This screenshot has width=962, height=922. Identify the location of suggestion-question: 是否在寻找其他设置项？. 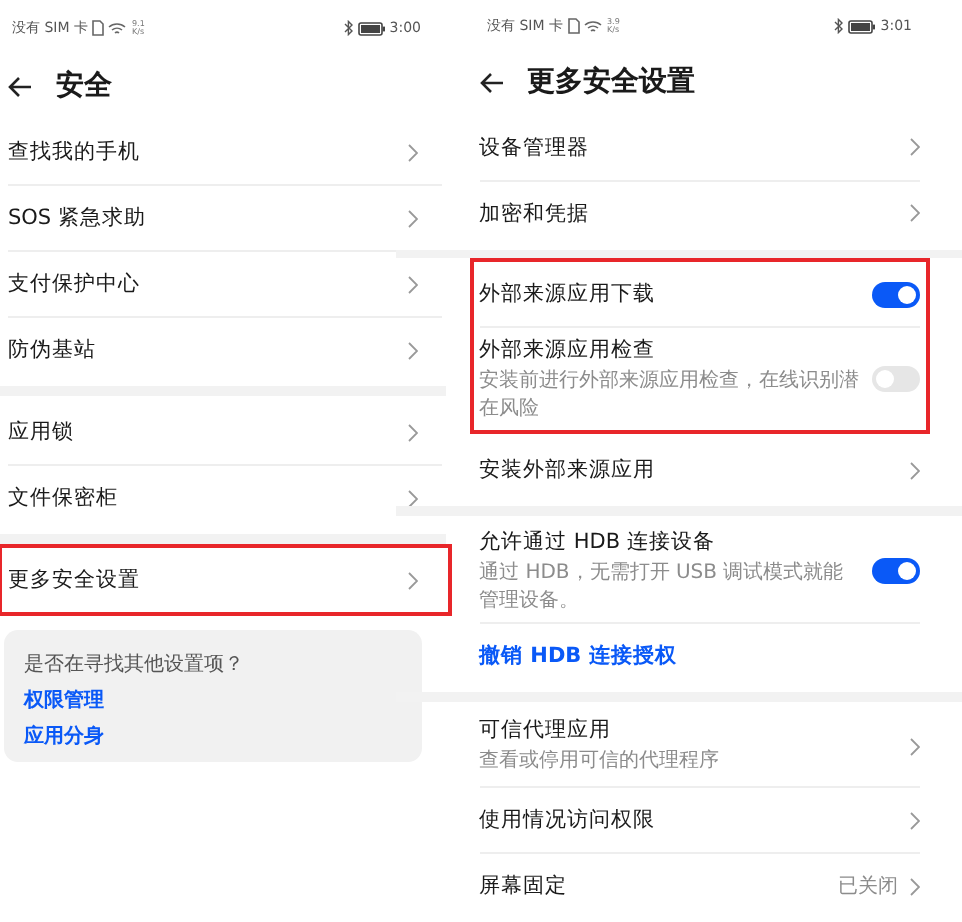
(134, 664).